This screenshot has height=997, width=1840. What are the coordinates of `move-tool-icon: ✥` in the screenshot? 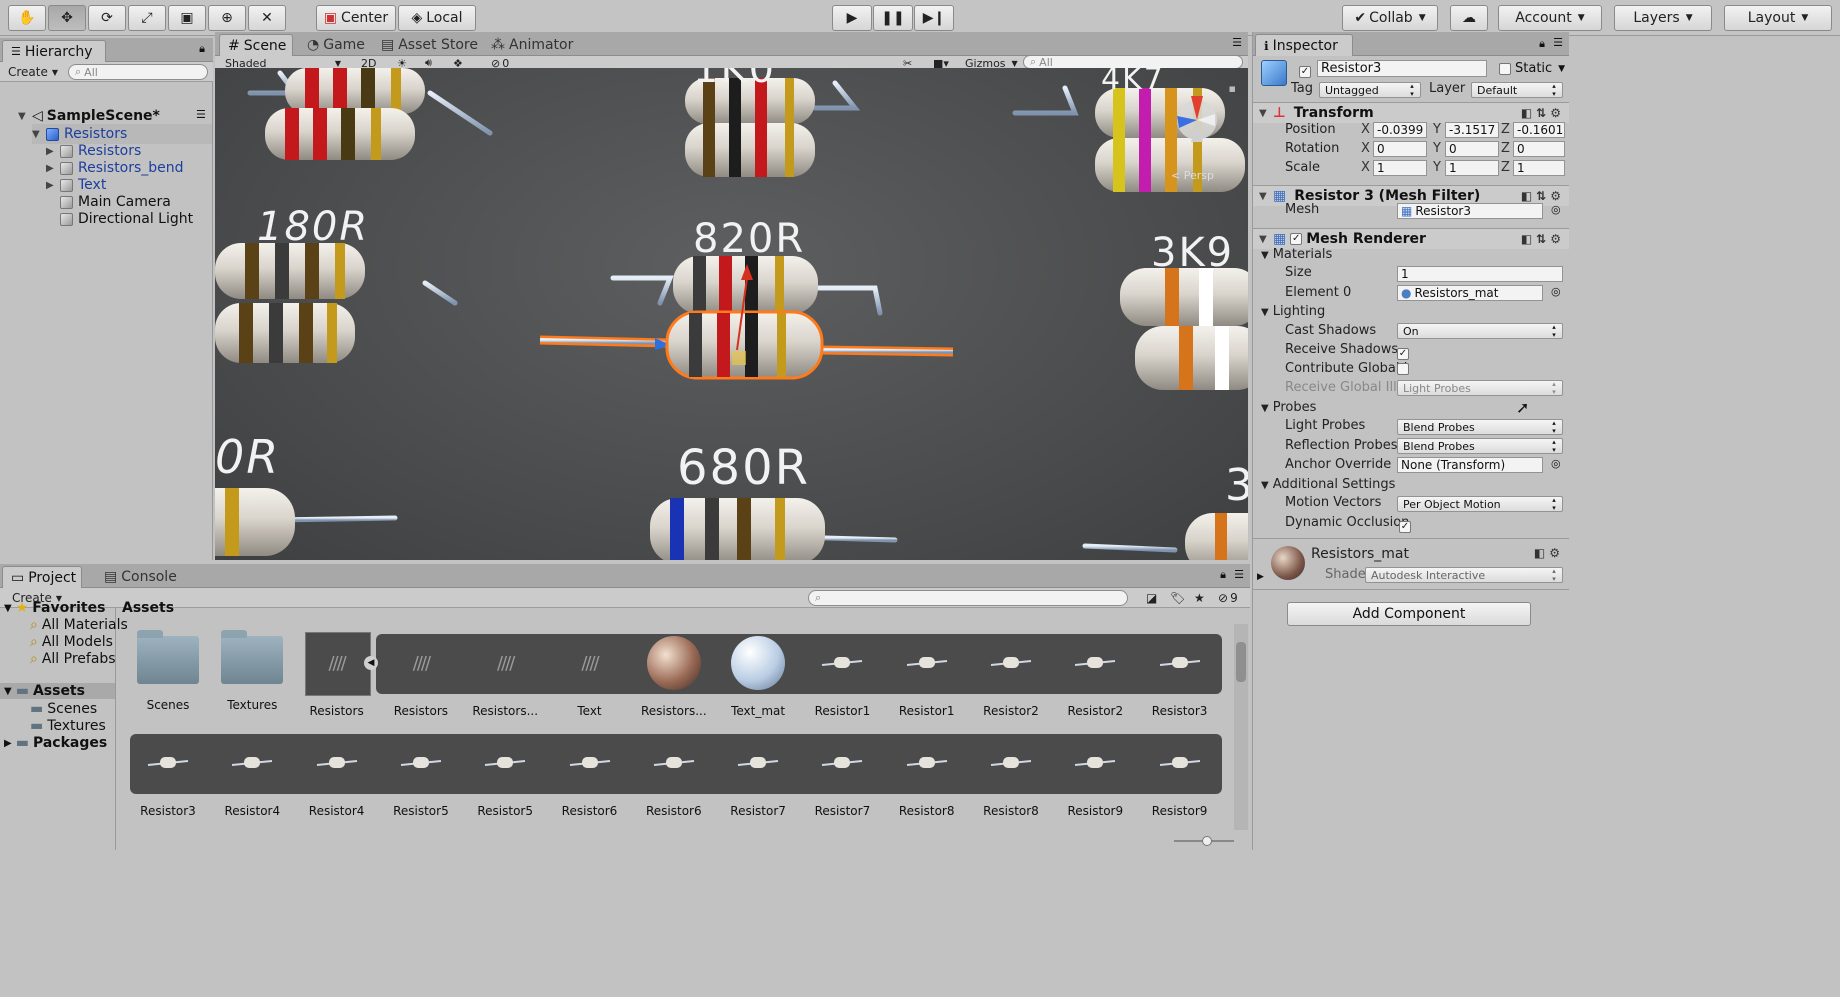 It's located at (67, 18).